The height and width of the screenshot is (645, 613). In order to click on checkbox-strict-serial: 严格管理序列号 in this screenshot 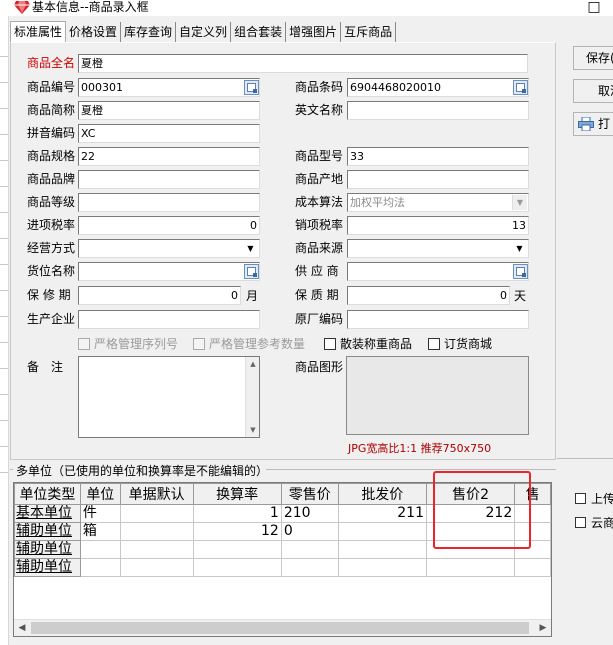, I will do `click(128, 343)`.